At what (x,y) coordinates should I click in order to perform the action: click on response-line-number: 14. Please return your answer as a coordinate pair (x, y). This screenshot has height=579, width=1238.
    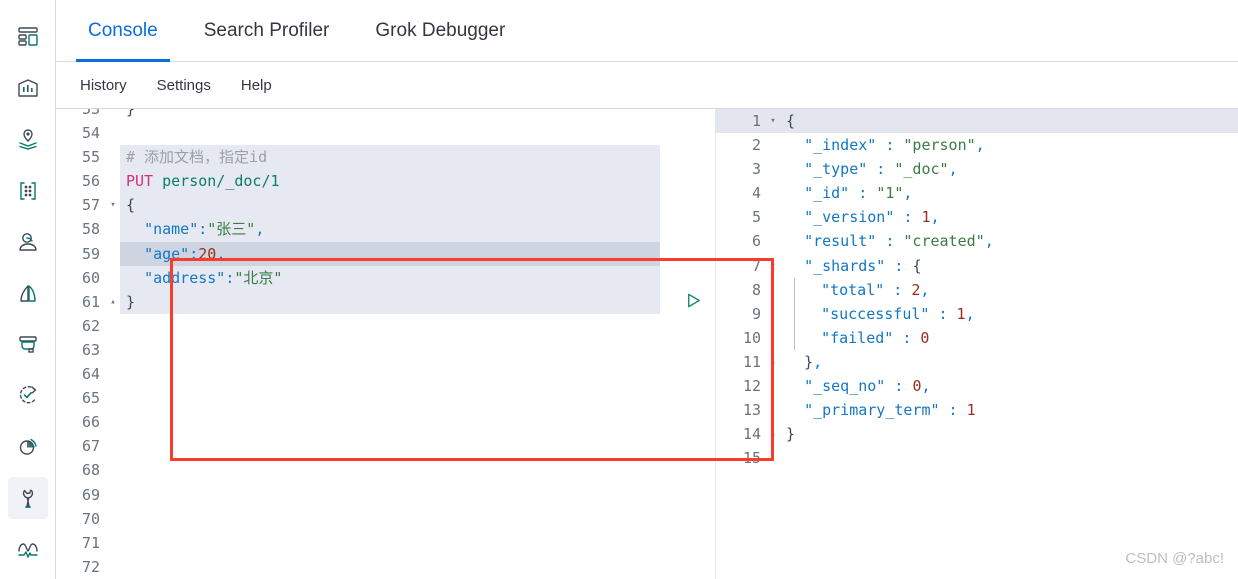
    Looking at the image, I should click on (751, 434).